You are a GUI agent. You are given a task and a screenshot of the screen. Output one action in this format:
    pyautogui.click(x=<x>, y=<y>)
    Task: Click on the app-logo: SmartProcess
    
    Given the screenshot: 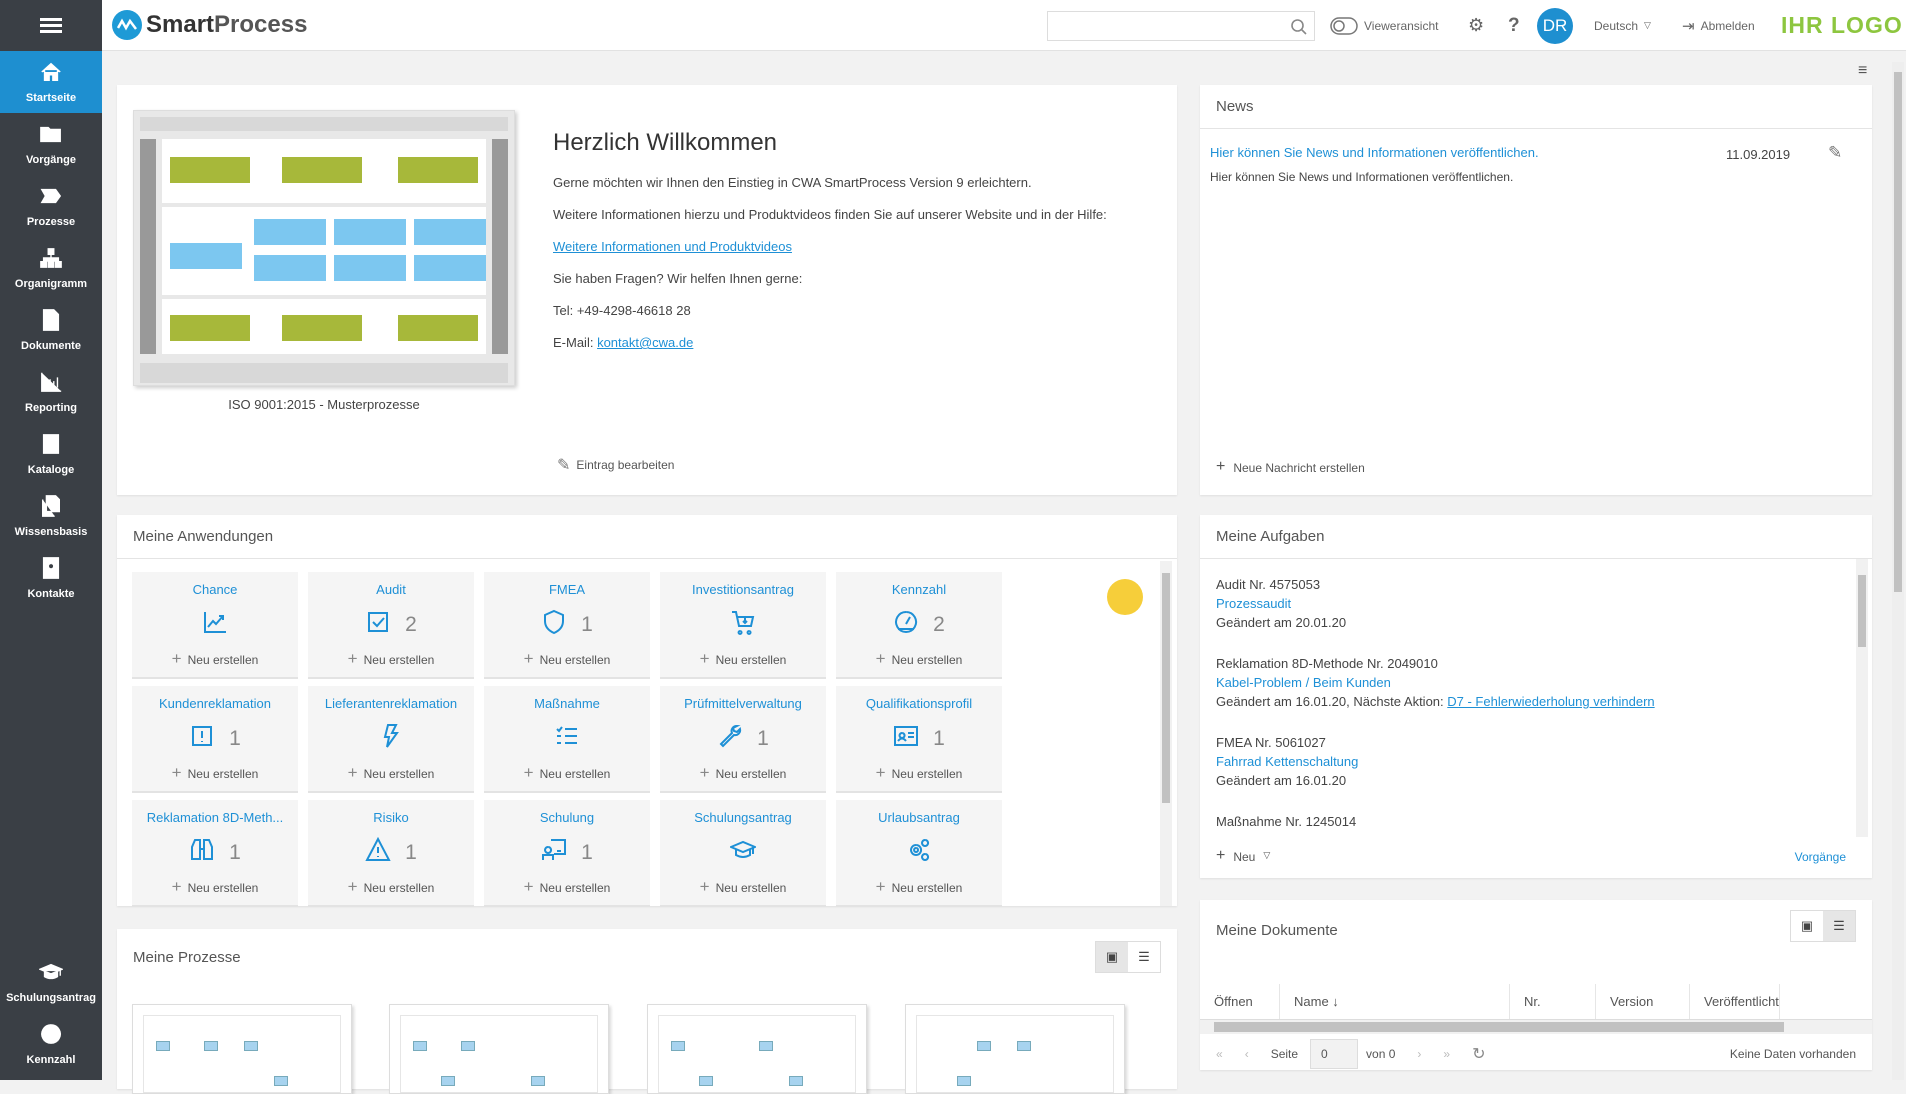 What is the action you would take?
    pyautogui.click(x=209, y=25)
    